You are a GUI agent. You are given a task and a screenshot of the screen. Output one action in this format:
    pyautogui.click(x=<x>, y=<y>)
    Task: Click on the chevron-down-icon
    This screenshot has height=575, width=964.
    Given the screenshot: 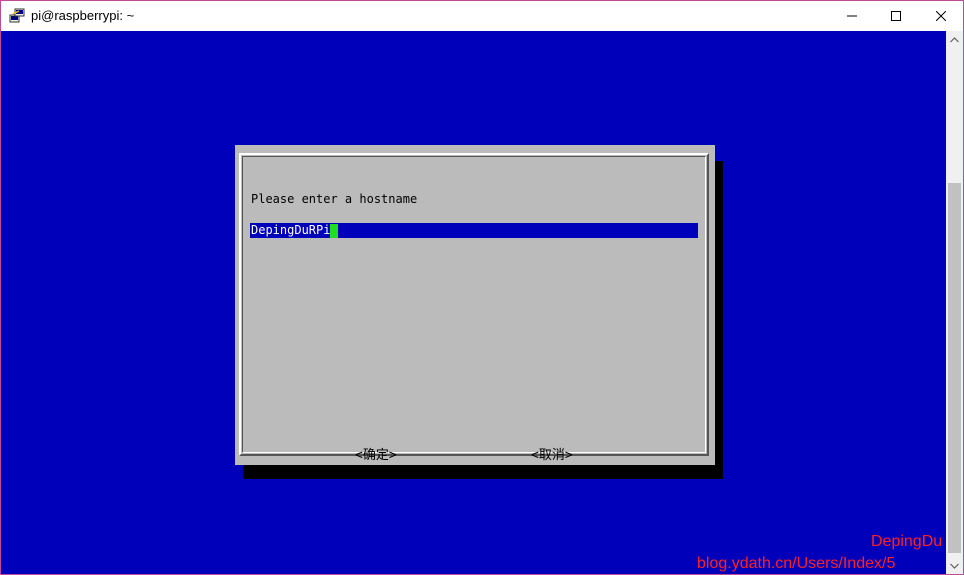 What is the action you would take?
    pyautogui.click(x=954, y=566)
    